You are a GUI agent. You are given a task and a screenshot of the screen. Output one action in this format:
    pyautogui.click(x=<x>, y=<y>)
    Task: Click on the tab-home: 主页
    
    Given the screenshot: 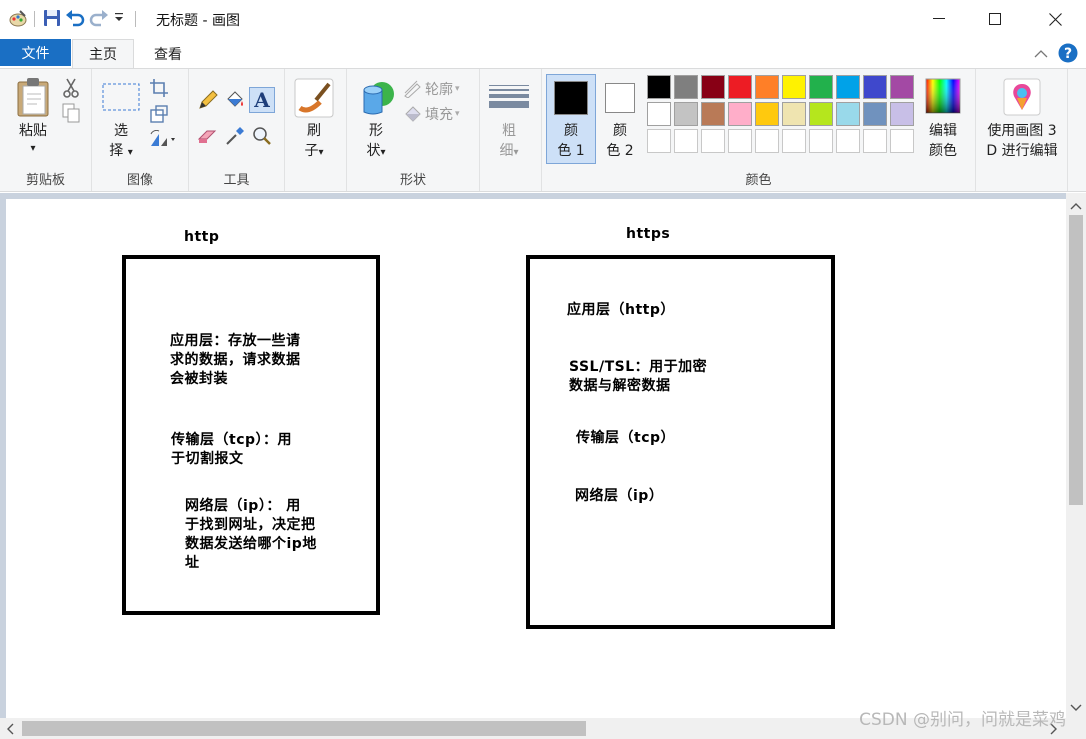 What is the action you would take?
    pyautogui.click(x=103, y=53)
    